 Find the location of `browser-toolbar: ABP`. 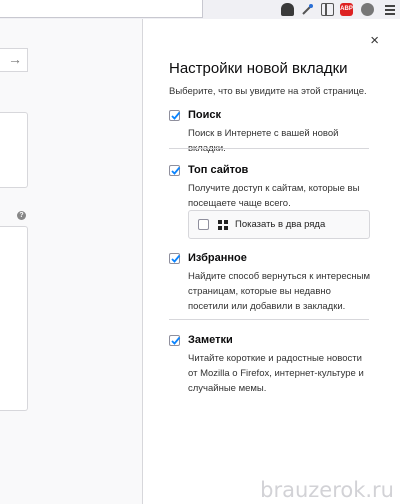

browser-toolbar: ABP is located at coordinates (200, 10).